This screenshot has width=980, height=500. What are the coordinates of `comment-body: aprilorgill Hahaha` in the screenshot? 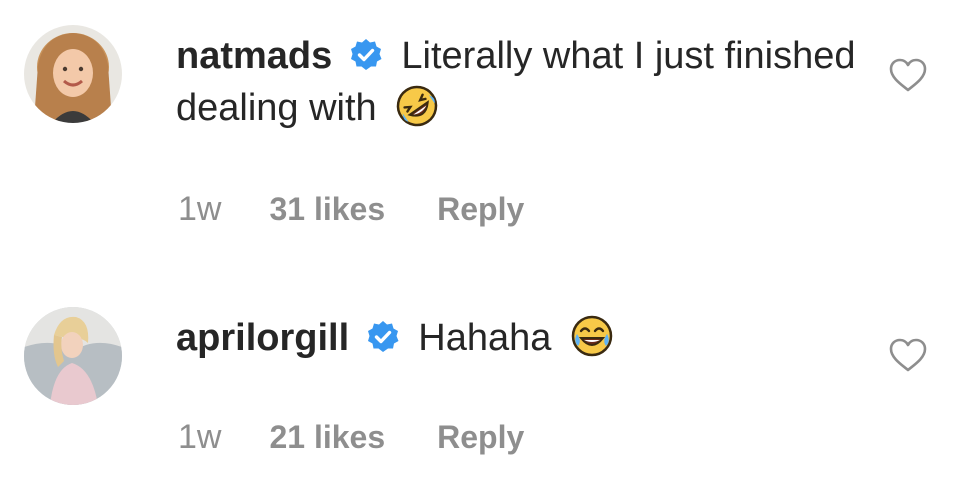 It's located at (521, 338).